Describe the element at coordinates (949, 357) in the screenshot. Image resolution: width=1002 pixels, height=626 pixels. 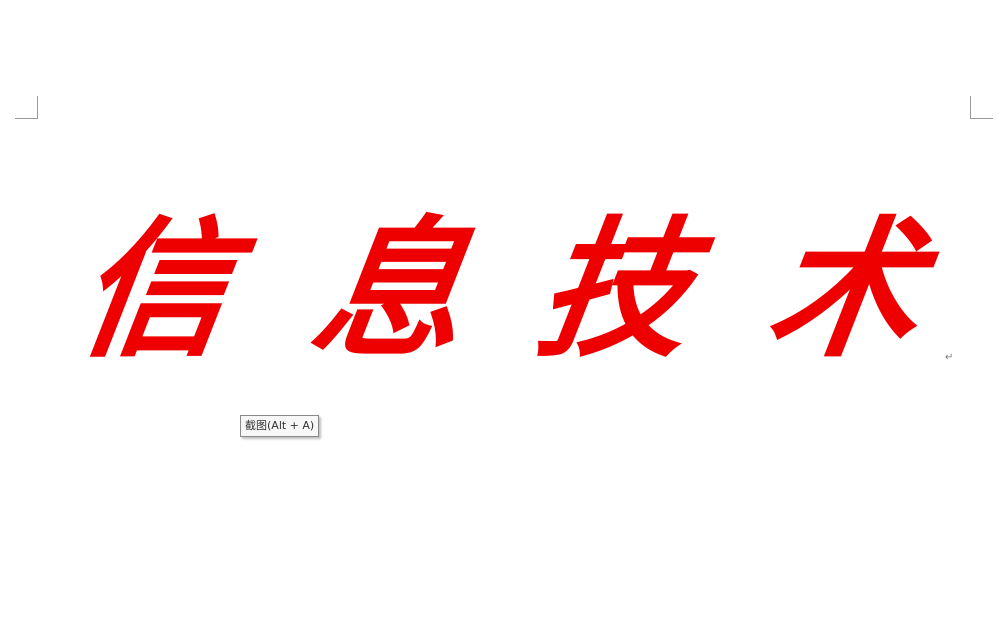
I see `paragraph-mark-icon: ↵` at that location.